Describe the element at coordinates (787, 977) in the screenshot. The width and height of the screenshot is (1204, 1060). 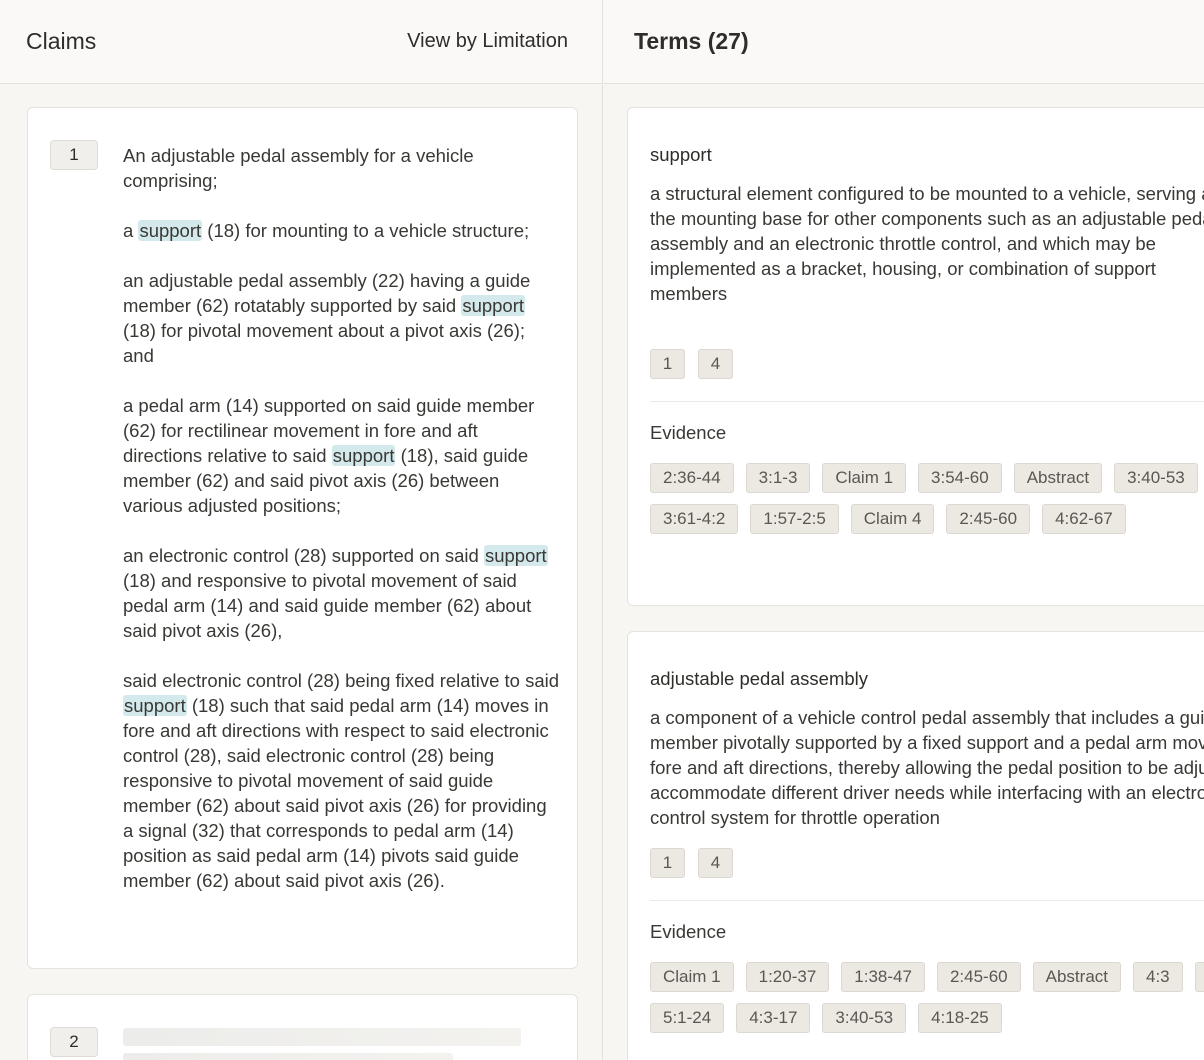
I see `evidence-chip: 1:20-37` at that location.